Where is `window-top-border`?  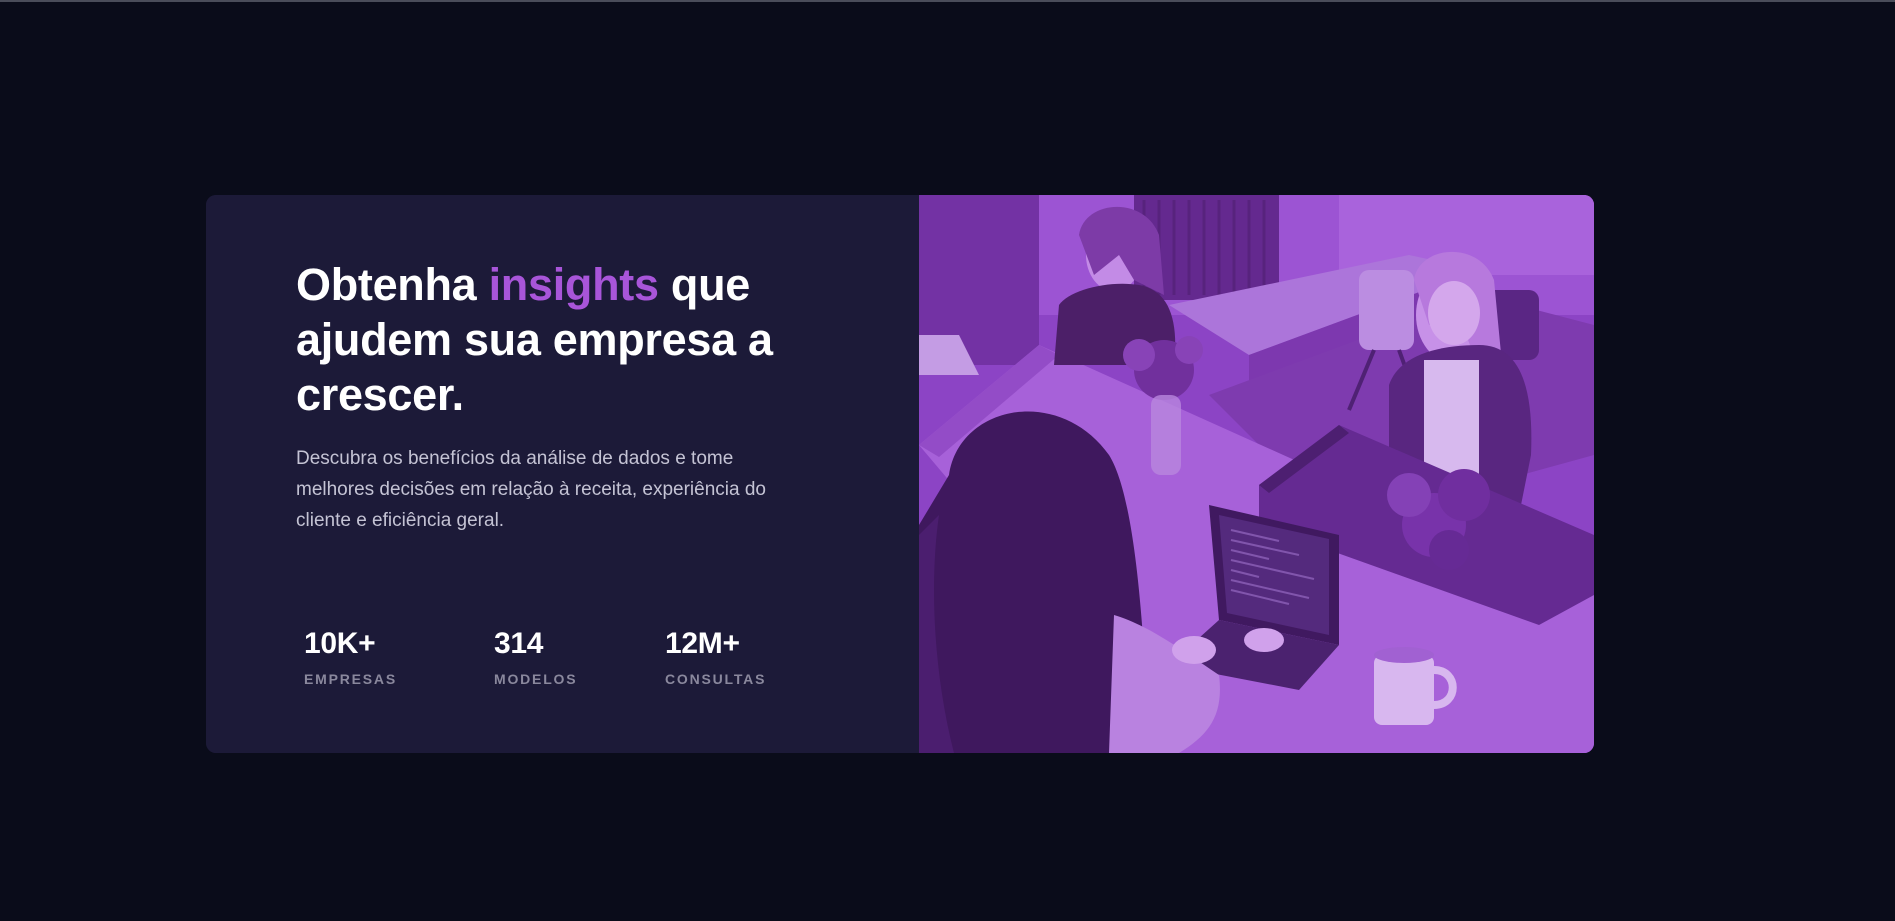 window-top-border is located at coordinates (947, 1).